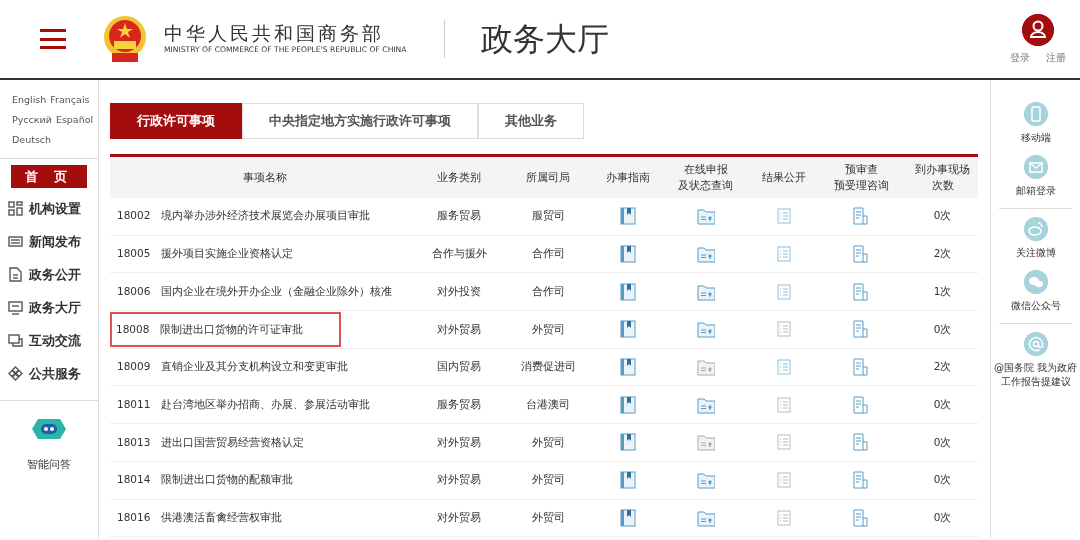  Describe the element at coordinates (1035, 167) in the screenshot. I see `mail-icon` at that location.